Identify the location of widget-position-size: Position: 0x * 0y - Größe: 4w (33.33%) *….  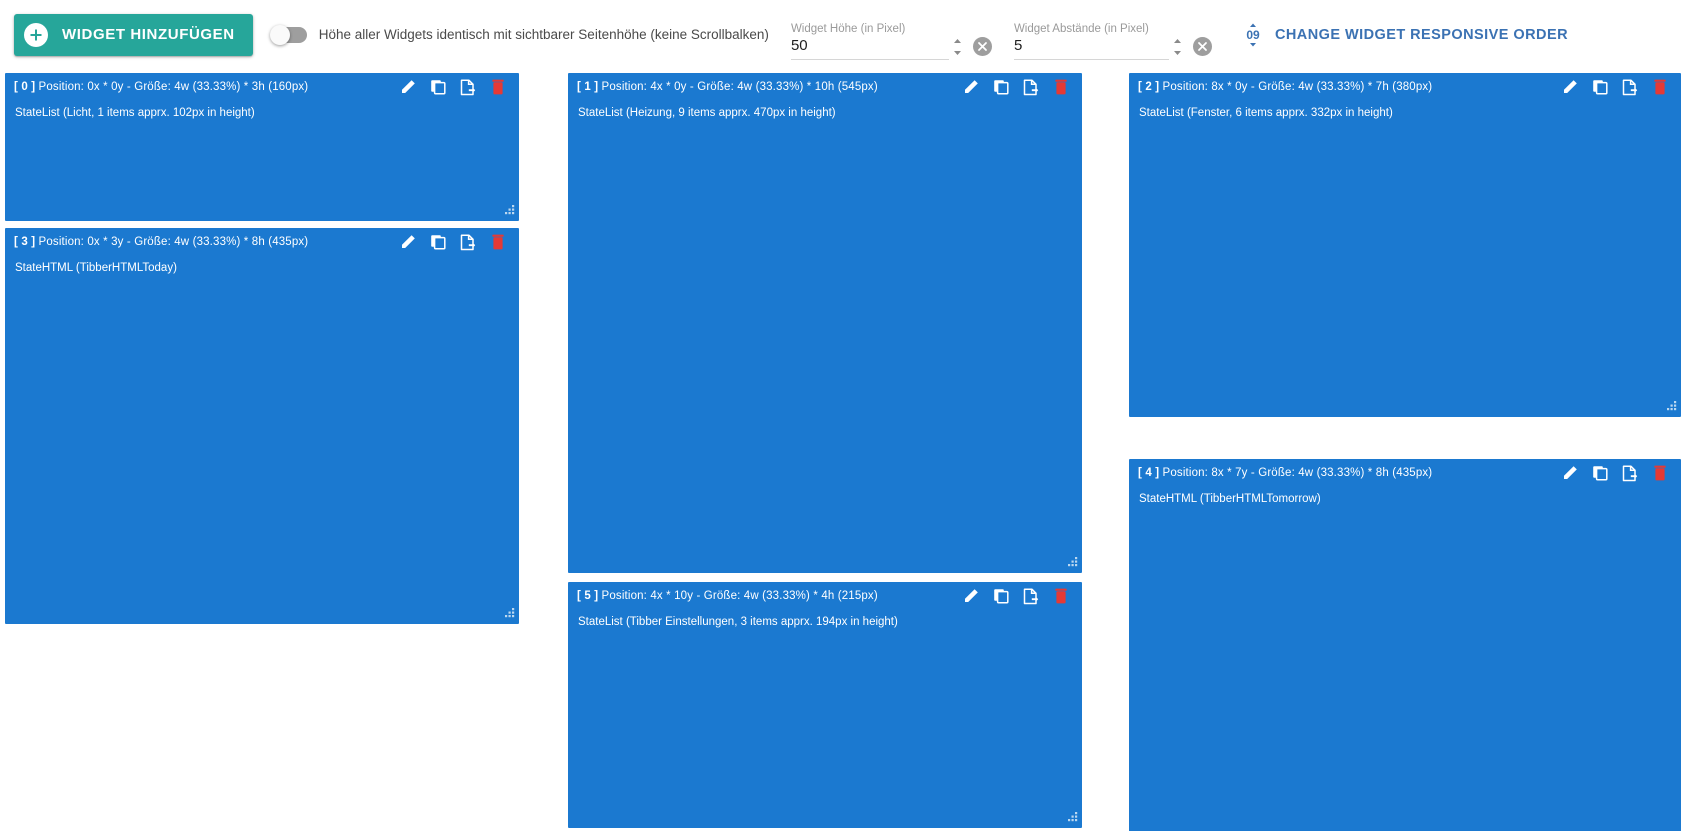
(172, 87).